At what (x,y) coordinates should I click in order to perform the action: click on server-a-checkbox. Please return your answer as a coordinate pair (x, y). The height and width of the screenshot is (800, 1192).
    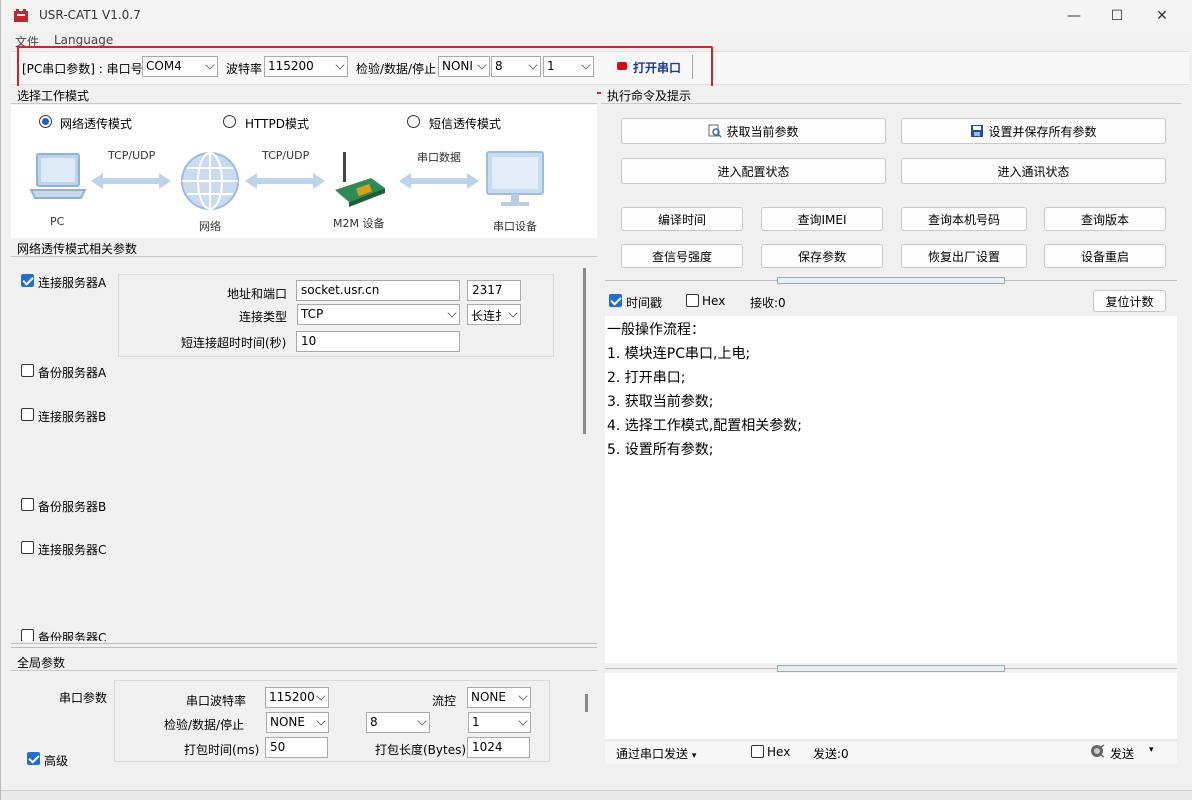
    Looking at the image, I should click on (27, 280).